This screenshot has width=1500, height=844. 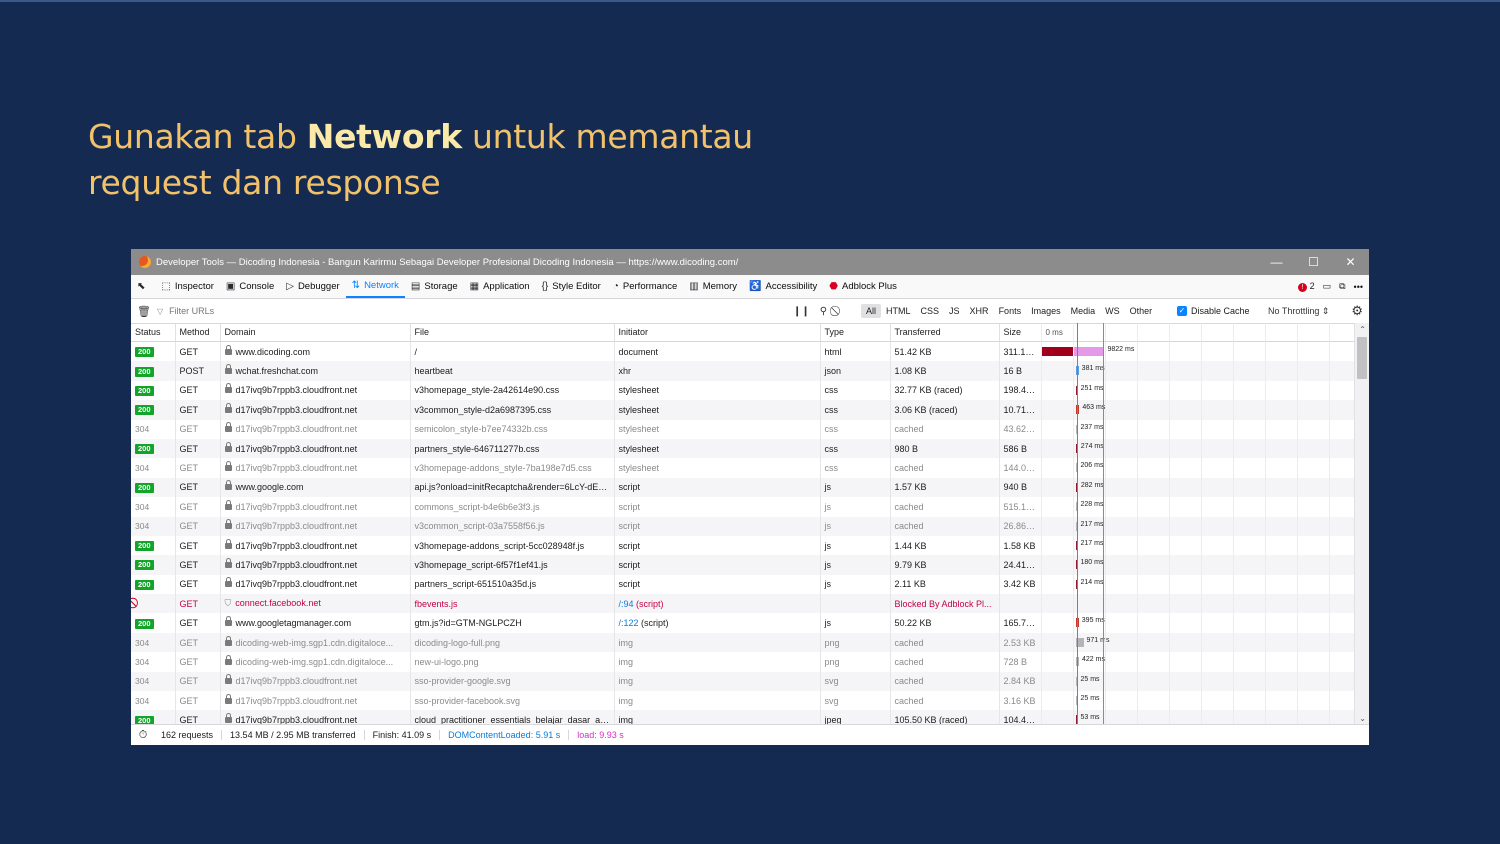 What do you see at coordinates (153, 717) in the screenshot?
I see `status-cell: 200` at bounding box center [153, 717].